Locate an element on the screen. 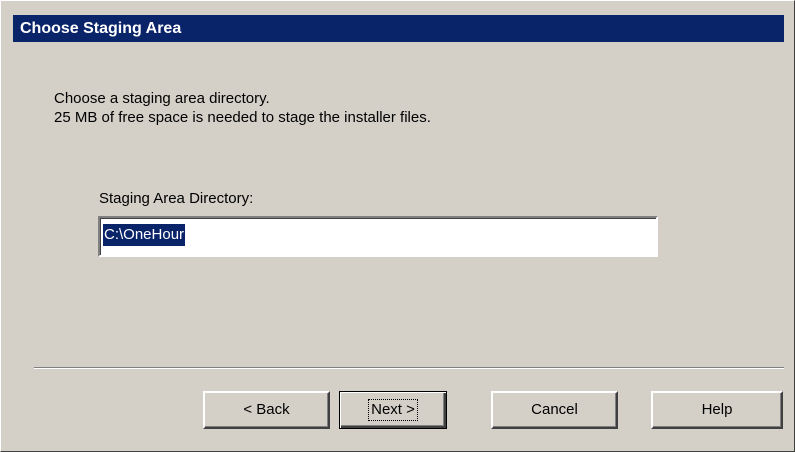 The image size is (795, 452). next-button: Next > is located at coordinates (393, 410).